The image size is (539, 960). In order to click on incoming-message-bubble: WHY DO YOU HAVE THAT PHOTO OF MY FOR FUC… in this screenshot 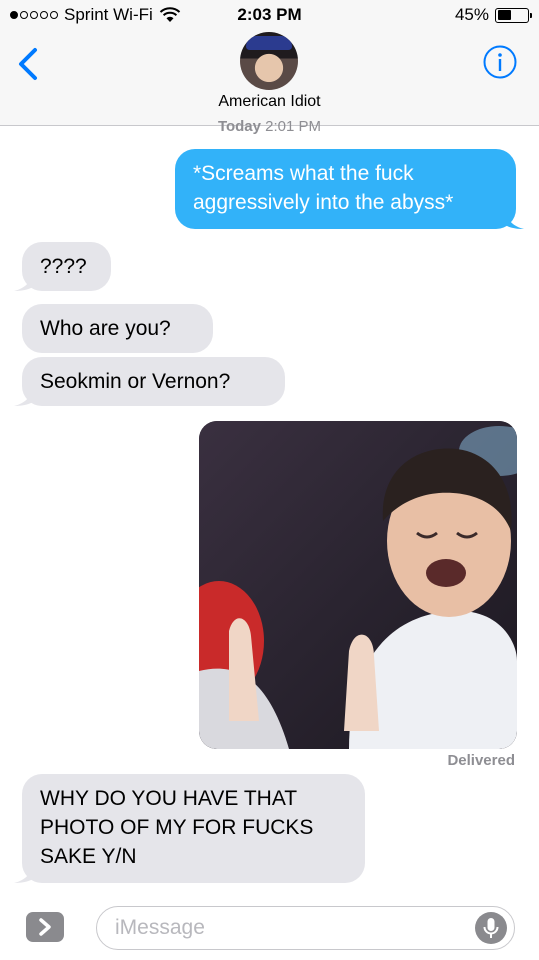, I will do `click(189, 828)`.